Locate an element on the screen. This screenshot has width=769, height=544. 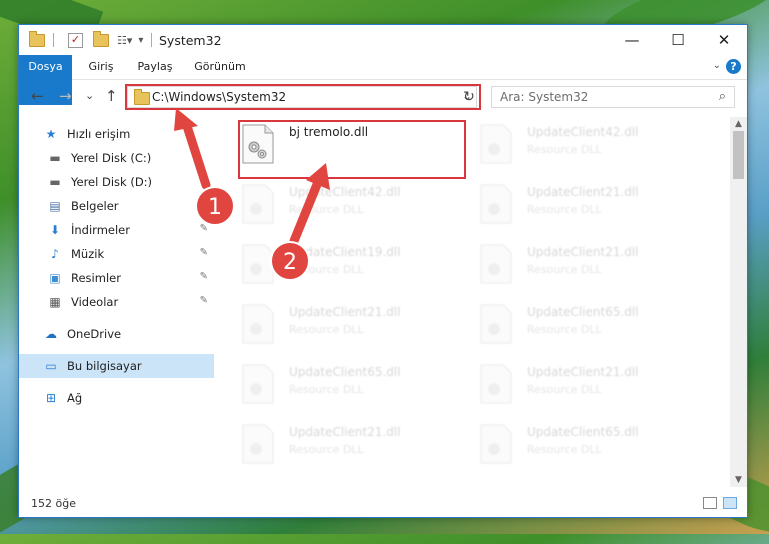
close-button: ✕ is located at coordinates (724, 40).